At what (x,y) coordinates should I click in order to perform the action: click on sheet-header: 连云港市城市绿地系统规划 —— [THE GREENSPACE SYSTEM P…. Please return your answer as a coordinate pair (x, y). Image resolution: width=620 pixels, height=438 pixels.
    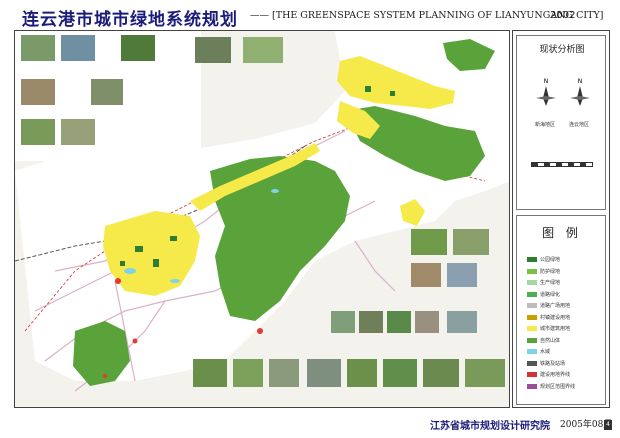
    Looking at the image, I should click on (313, 16).